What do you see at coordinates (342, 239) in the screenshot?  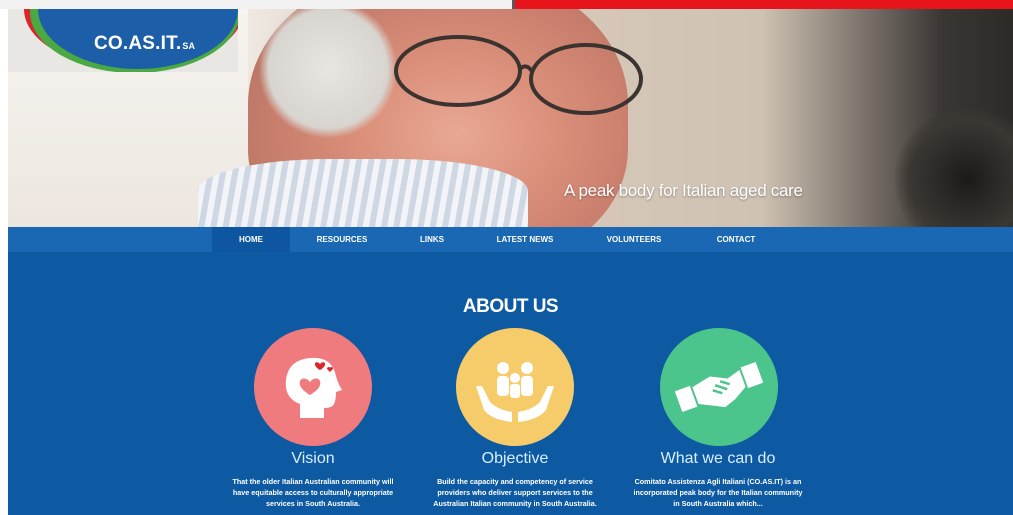 I see `nav-resources: RESOURCES` at bounding box center [342, 239].